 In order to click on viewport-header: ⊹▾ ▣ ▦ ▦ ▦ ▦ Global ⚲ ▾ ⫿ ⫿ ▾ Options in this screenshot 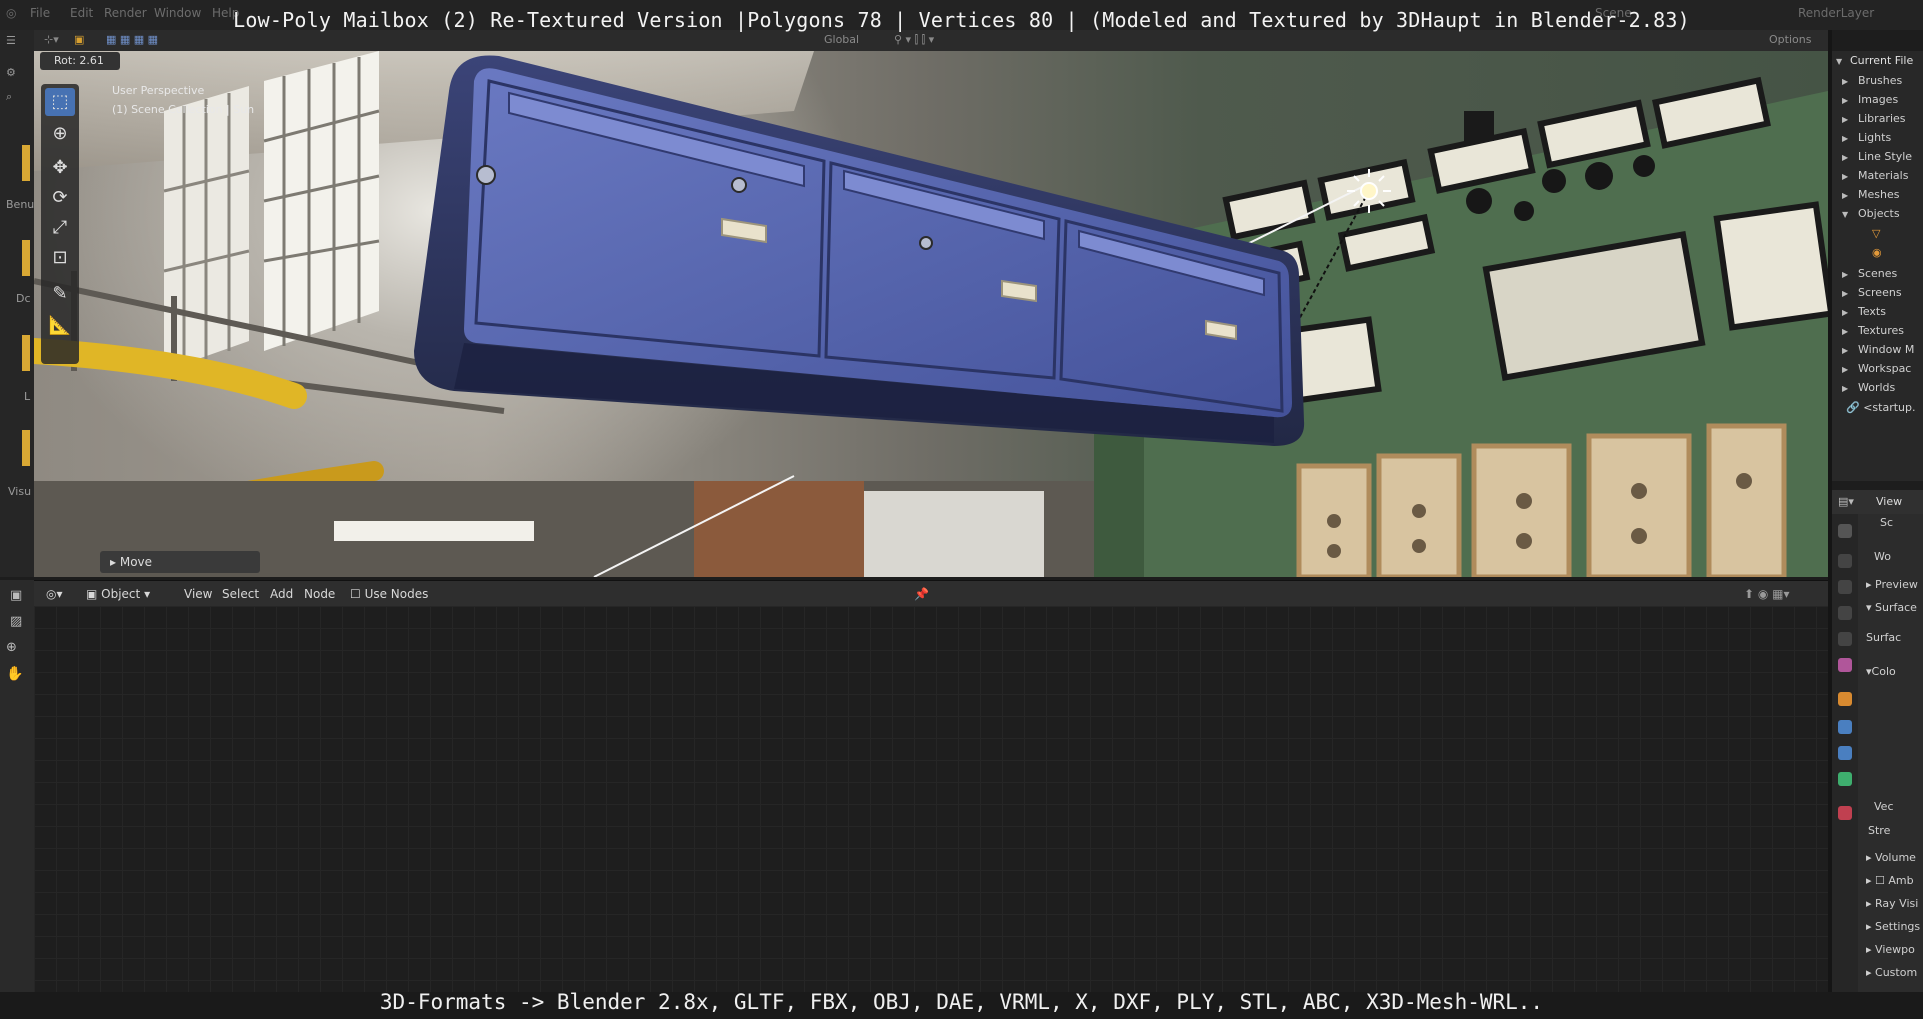, I will do `click(931, 41)`.